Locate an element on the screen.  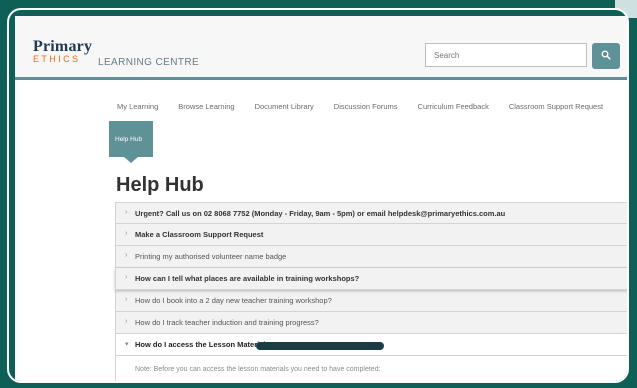
accordion-item-label: Make a Classroom Support Request is located at coordinates (199, 234).